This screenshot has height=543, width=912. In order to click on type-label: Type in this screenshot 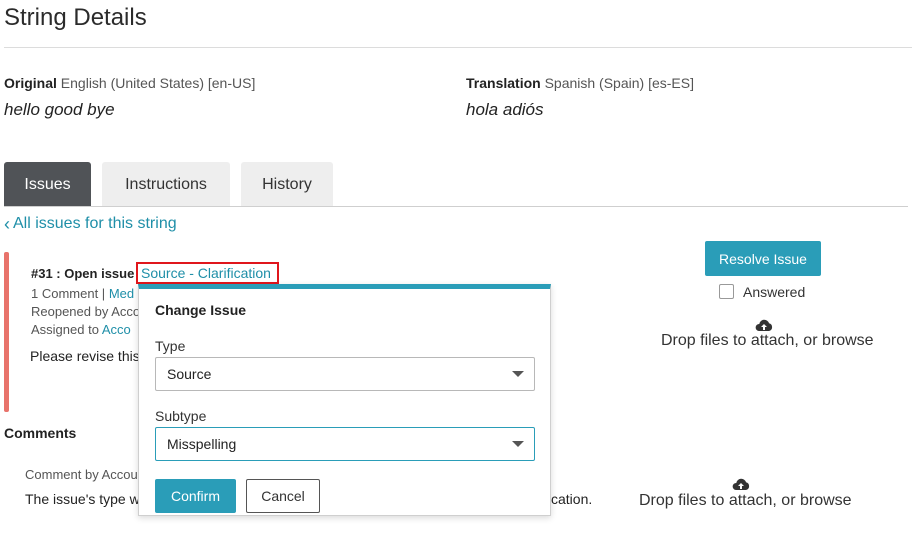, I will do `click(170, 346)`.